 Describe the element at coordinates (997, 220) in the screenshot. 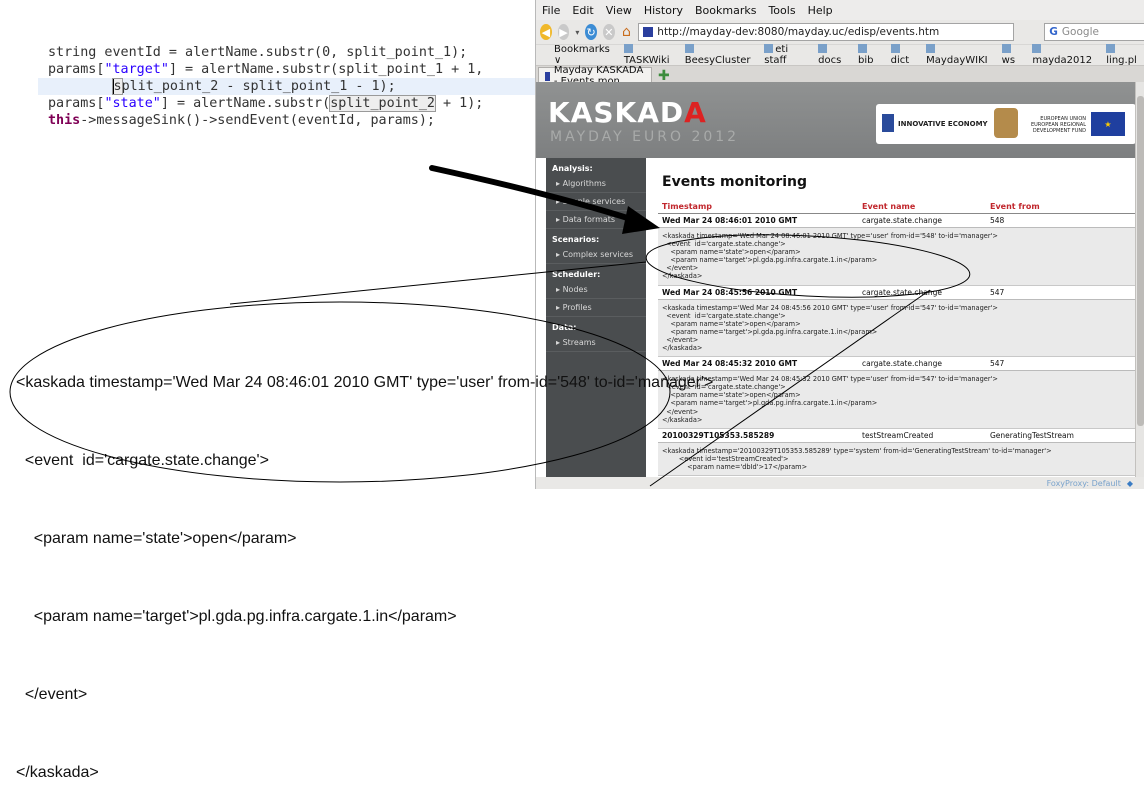

I see `event-from: 548` at that location.